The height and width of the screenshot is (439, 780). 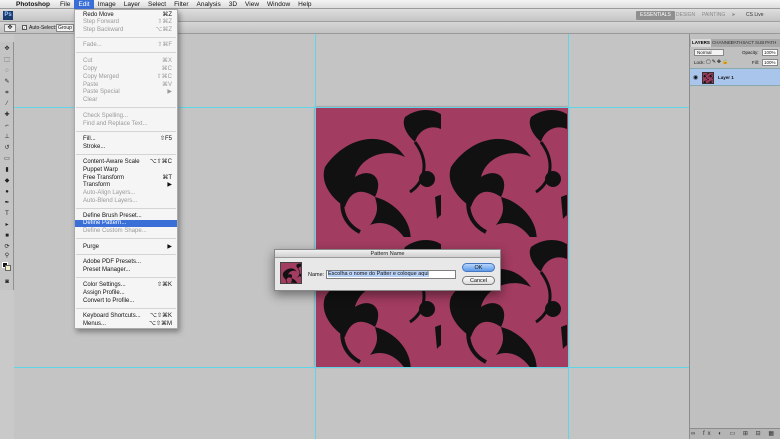 What do you see at coordinates (7, 71) in the screenshot?
I see `lasso-tool-icon: ◌` at bounding box center [7, 71].